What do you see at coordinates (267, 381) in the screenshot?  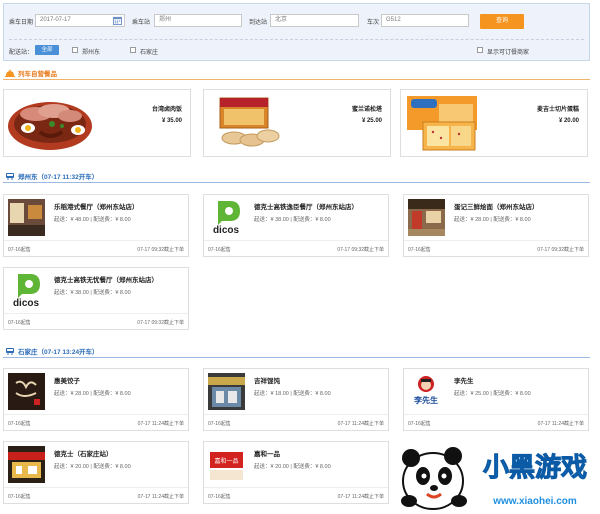 I see `shop-name: 吉祥馄饨` at bounding box center [267, 381].